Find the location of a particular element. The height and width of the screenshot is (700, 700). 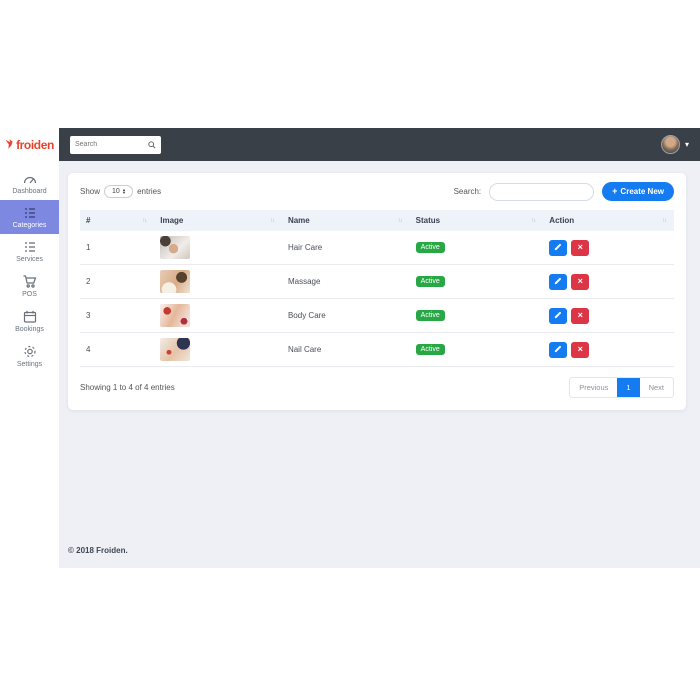

search-label: Search: is located at coordinates (467, 191).